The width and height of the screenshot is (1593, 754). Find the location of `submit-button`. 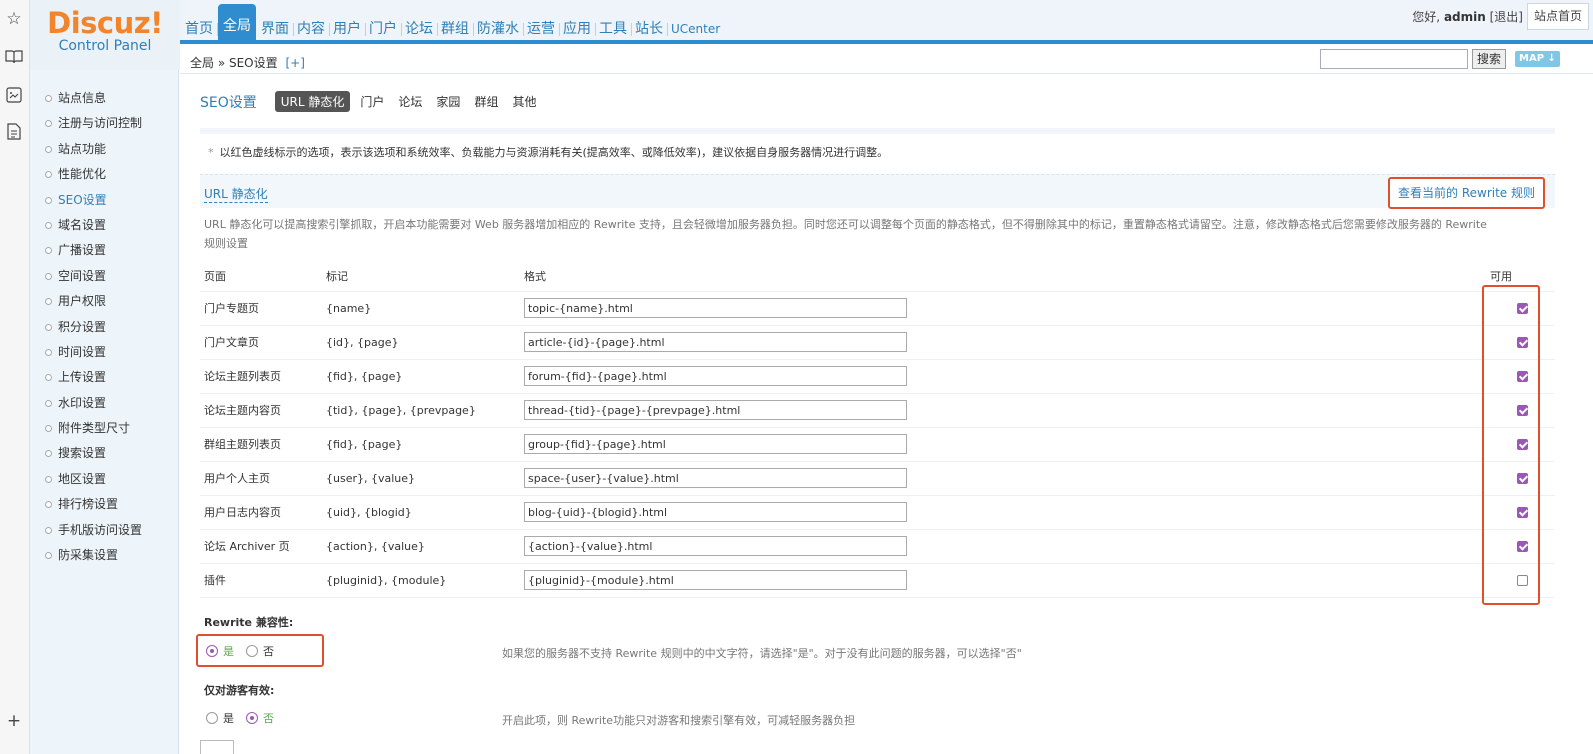

submit-button is located at coordinates (217, 747).